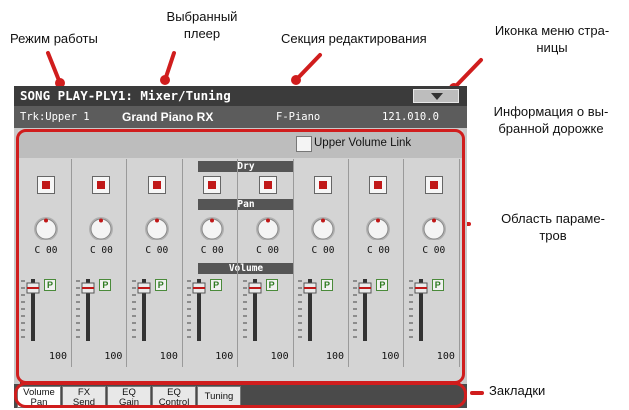  What do you see at coordinates (240, 395) in the screenshot?
I see `tabs-highlight` at bounding box center [240, 395].